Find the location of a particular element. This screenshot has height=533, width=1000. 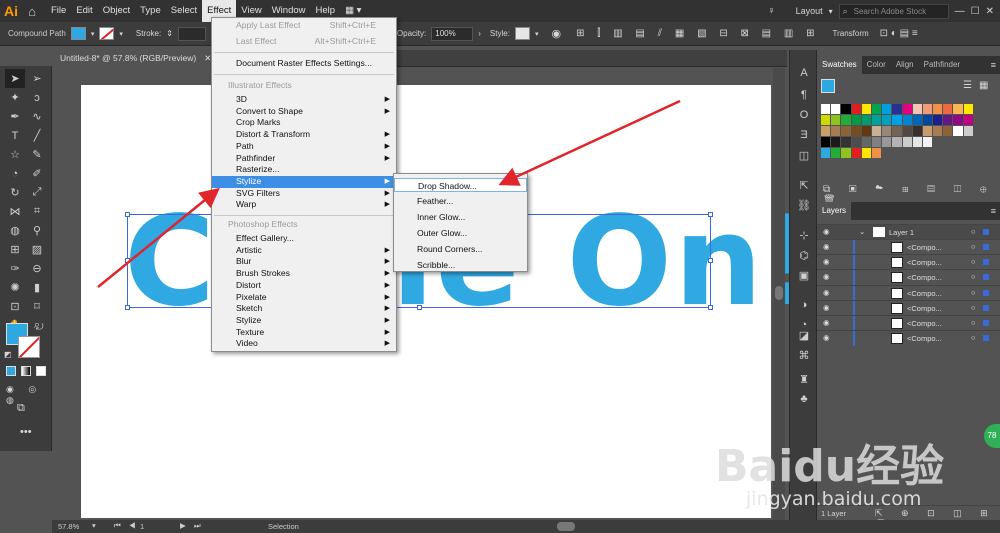

arrow-to-stylize is located at coordinates (158, 237).